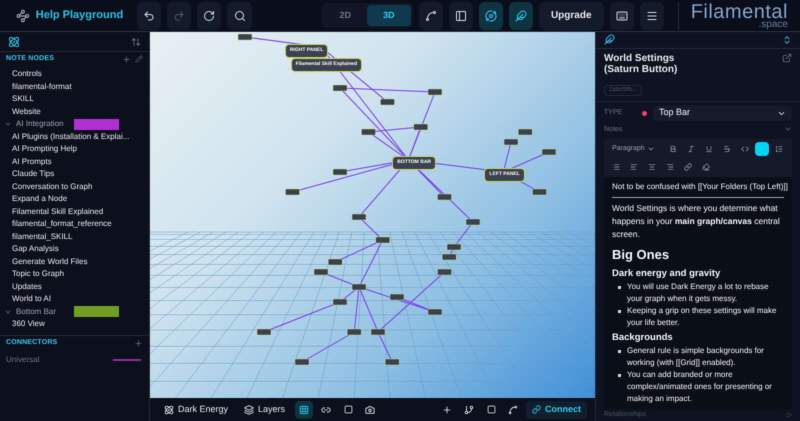 This screenshot has width=800, height=421. I want to click on redo-icon, so click(179, 16).